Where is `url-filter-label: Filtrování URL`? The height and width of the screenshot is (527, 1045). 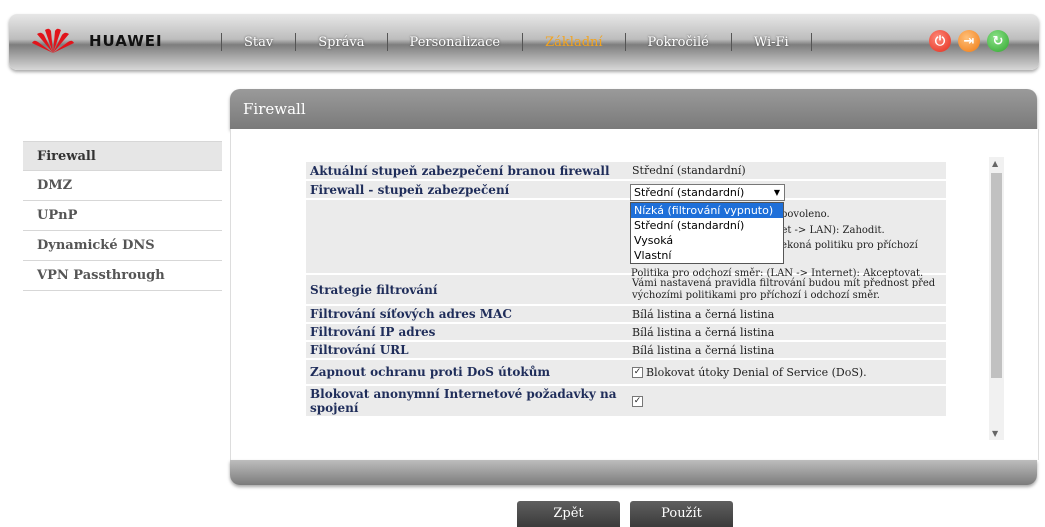
url-filter-label: Filtrování URL is located at coordinates (467, 350).